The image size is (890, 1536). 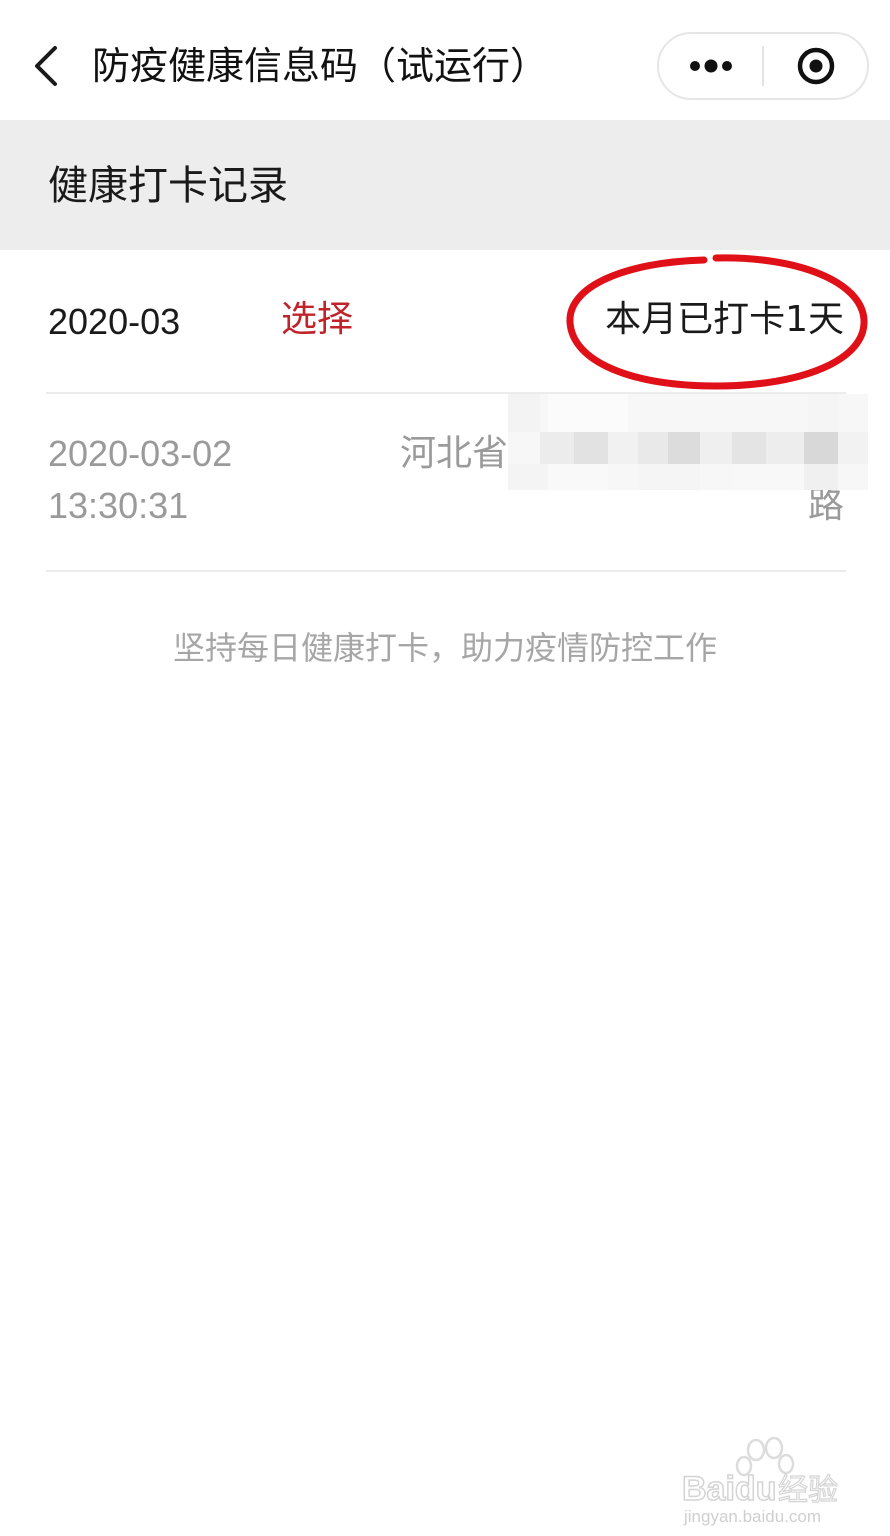 I want to click on month-value: 2020-03, so click(x=114, y=321).